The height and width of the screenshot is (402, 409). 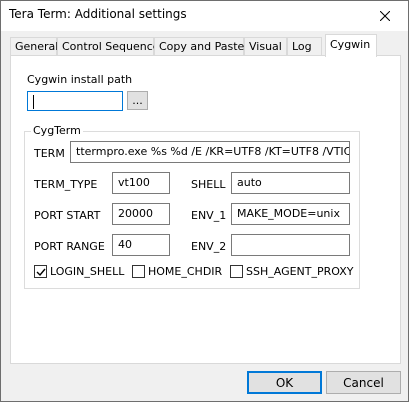 What do you see at coordinates (138, 271) in the screenshot?
I see `home-chdir-box` at bounding box center [138, 271].